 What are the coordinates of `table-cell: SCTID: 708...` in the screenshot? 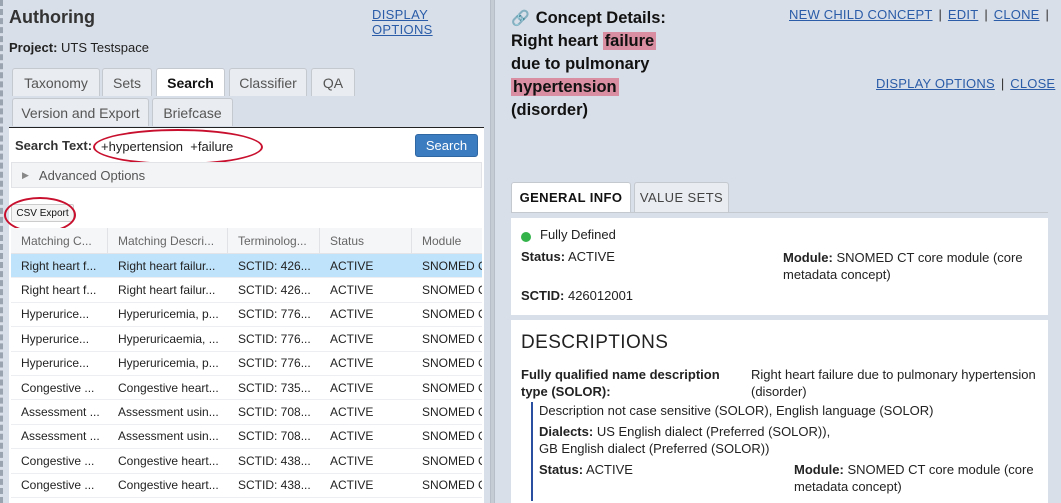 It's located at (274, 436).